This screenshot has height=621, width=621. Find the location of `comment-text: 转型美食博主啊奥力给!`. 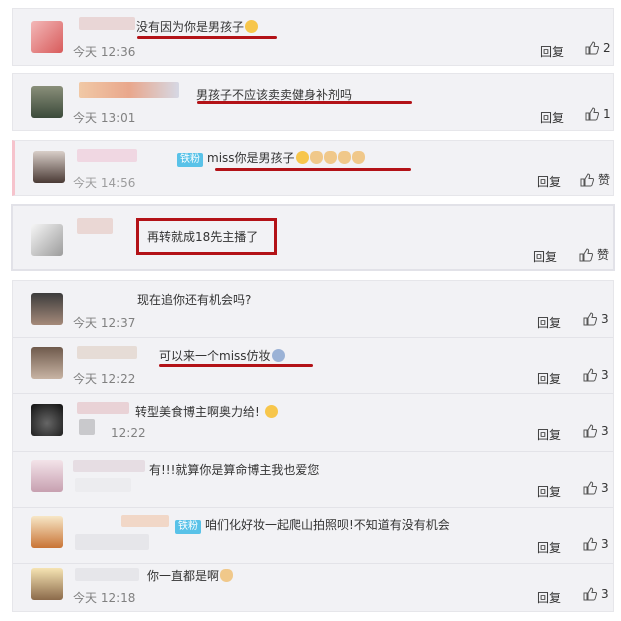

comment-text: 转型美食博主啊奥力给! is located at coordinates (206, 411).